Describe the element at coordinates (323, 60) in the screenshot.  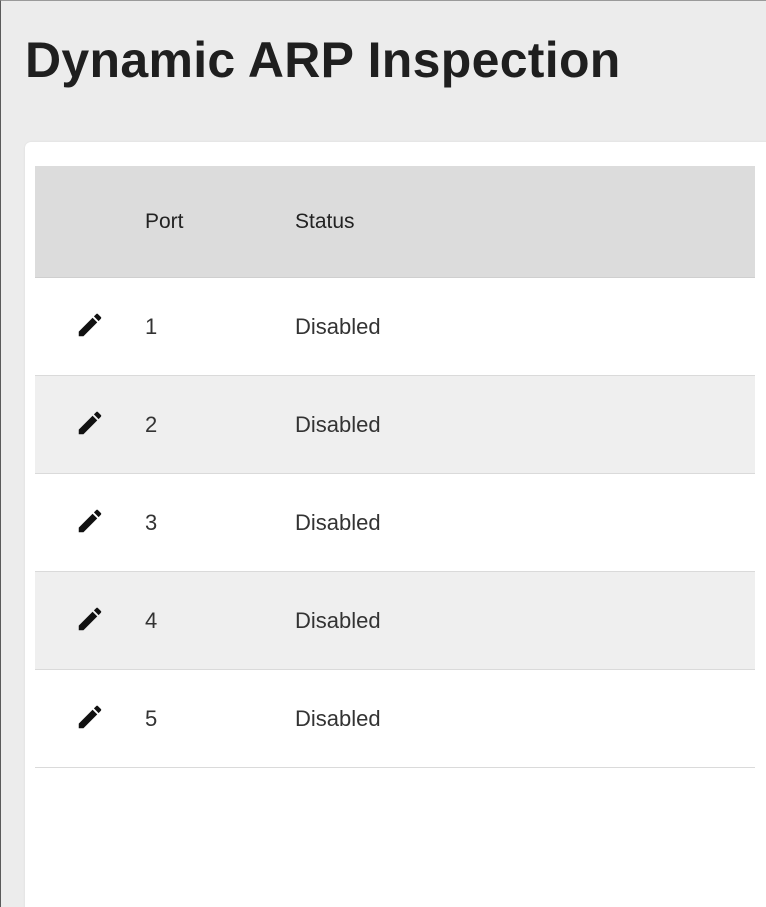
I see `page-title: Dynamic ARP Inspection` at that location.